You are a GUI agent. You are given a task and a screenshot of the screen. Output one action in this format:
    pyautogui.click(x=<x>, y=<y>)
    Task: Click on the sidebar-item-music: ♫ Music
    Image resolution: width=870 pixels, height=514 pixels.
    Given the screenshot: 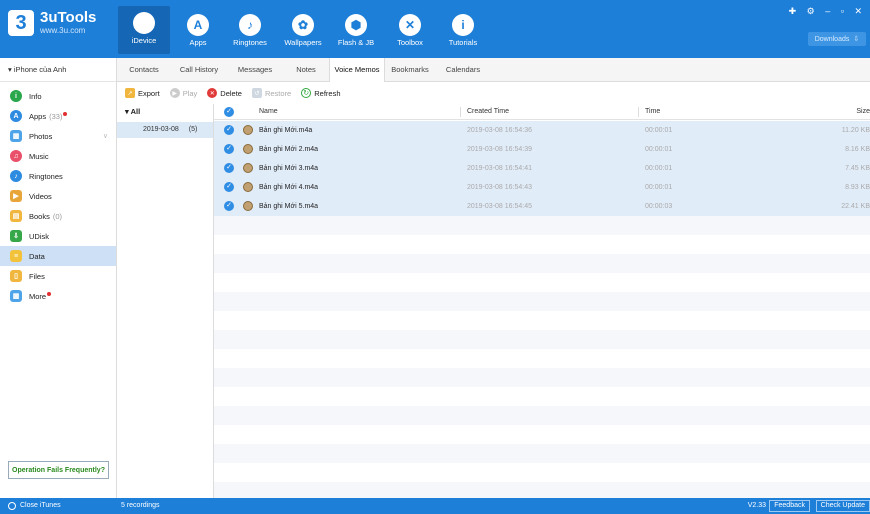 What is the action you would take?
    pyautogui.click(x=58, y=156)
    